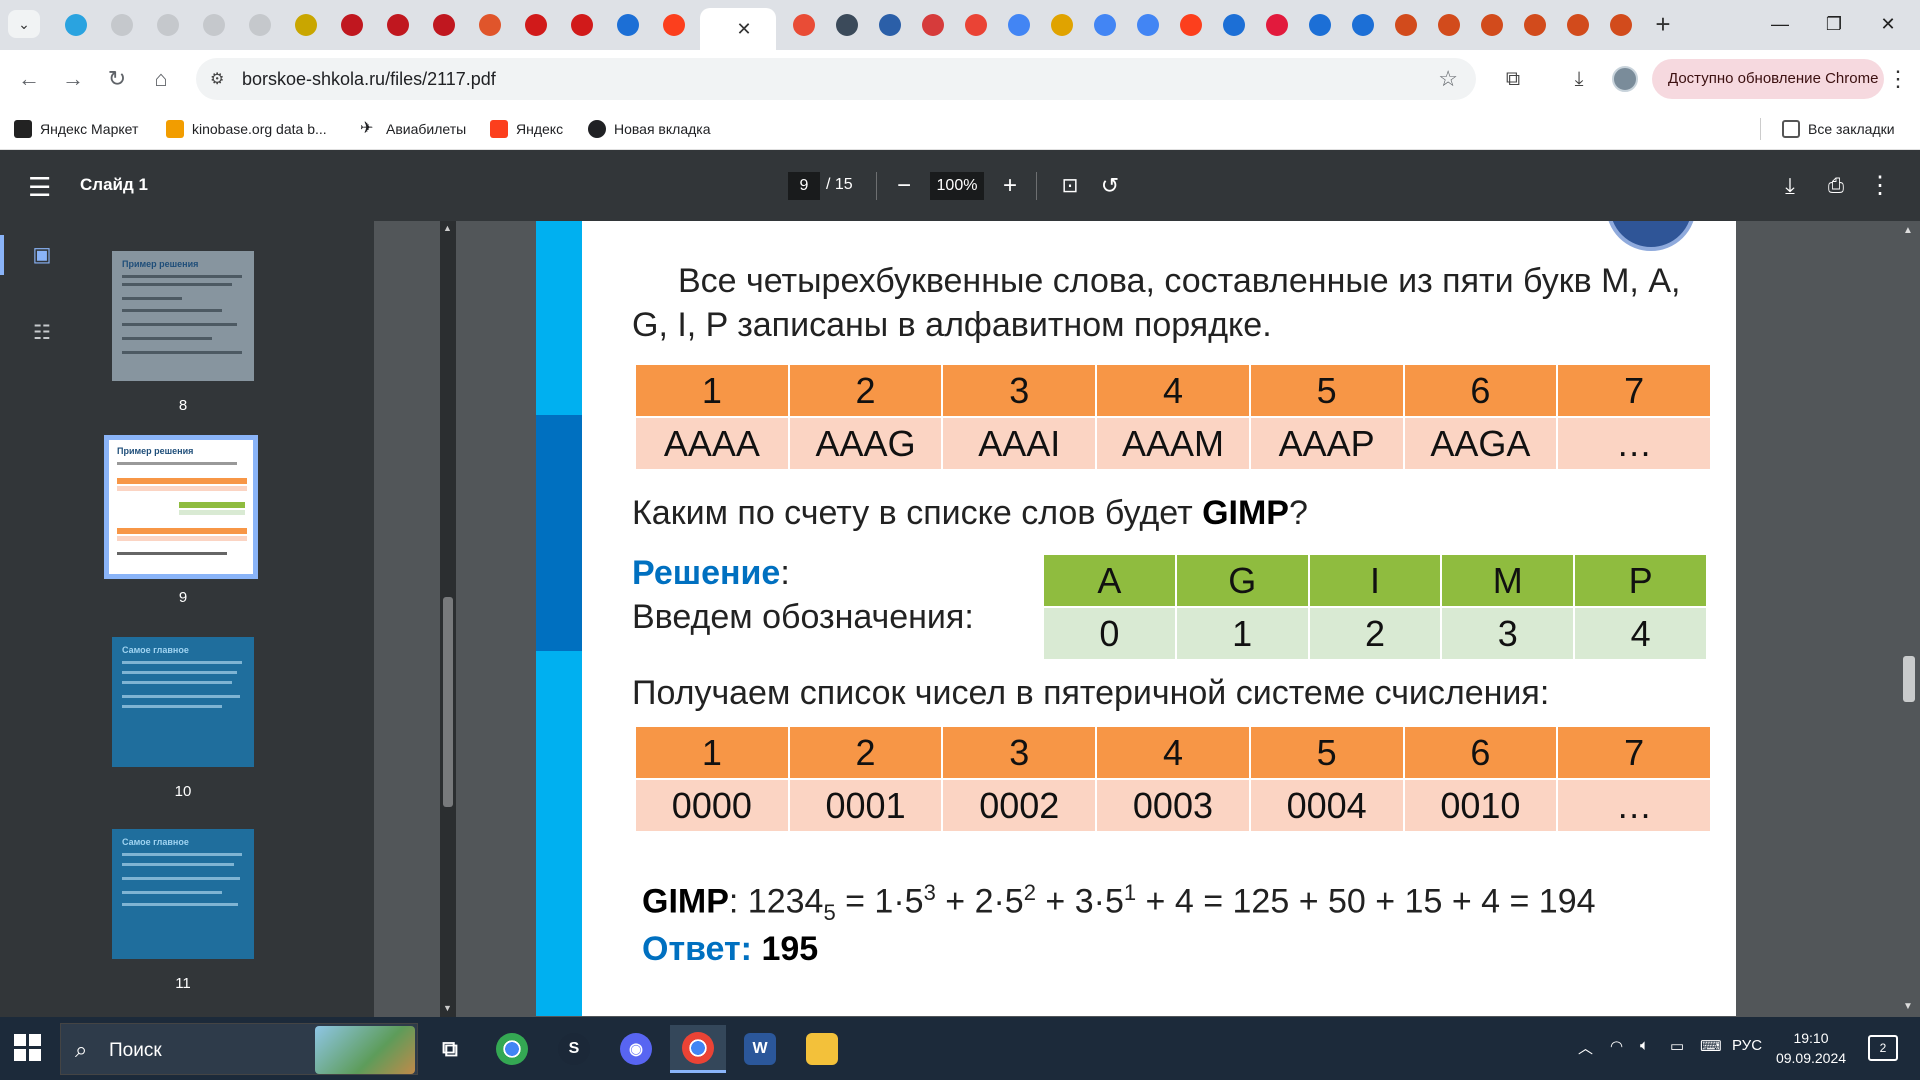 The image size is (1920, 1080). What do you see at coordinates (183, 702) in the screenshot?
I see `thumbnail-page-10: Самое главное` at bounding box center [183, 702].